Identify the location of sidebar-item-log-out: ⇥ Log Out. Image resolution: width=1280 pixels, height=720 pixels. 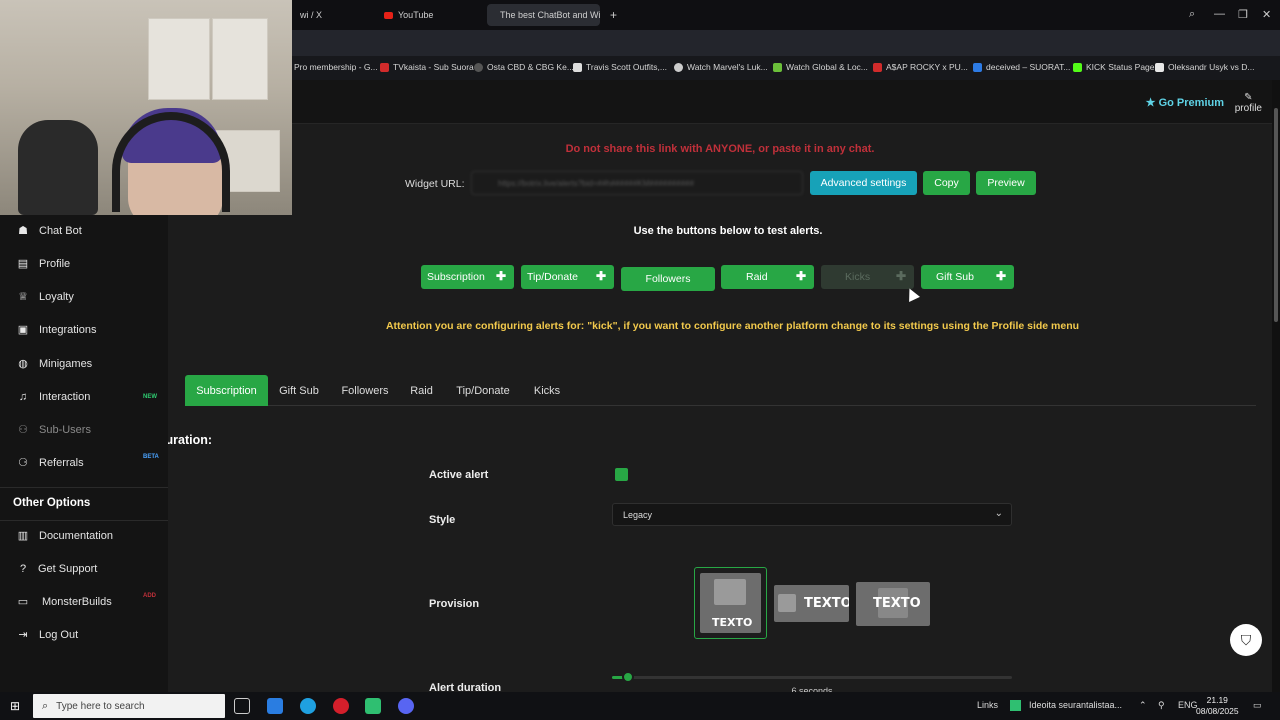
(84, 635).